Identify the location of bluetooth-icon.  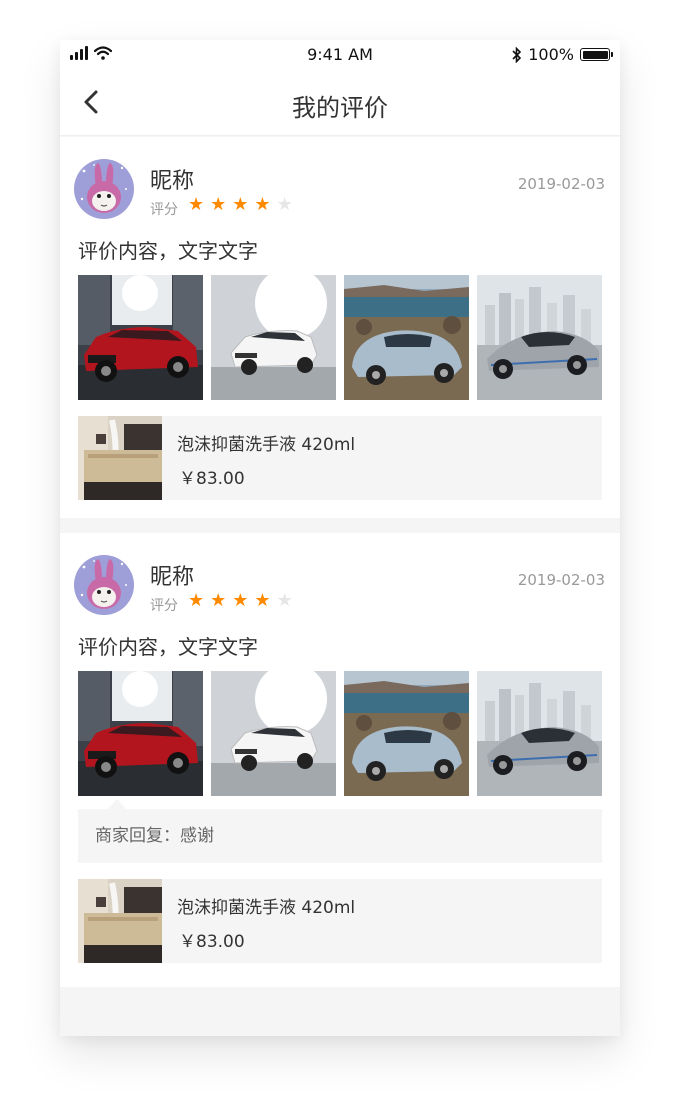
(517, 54).